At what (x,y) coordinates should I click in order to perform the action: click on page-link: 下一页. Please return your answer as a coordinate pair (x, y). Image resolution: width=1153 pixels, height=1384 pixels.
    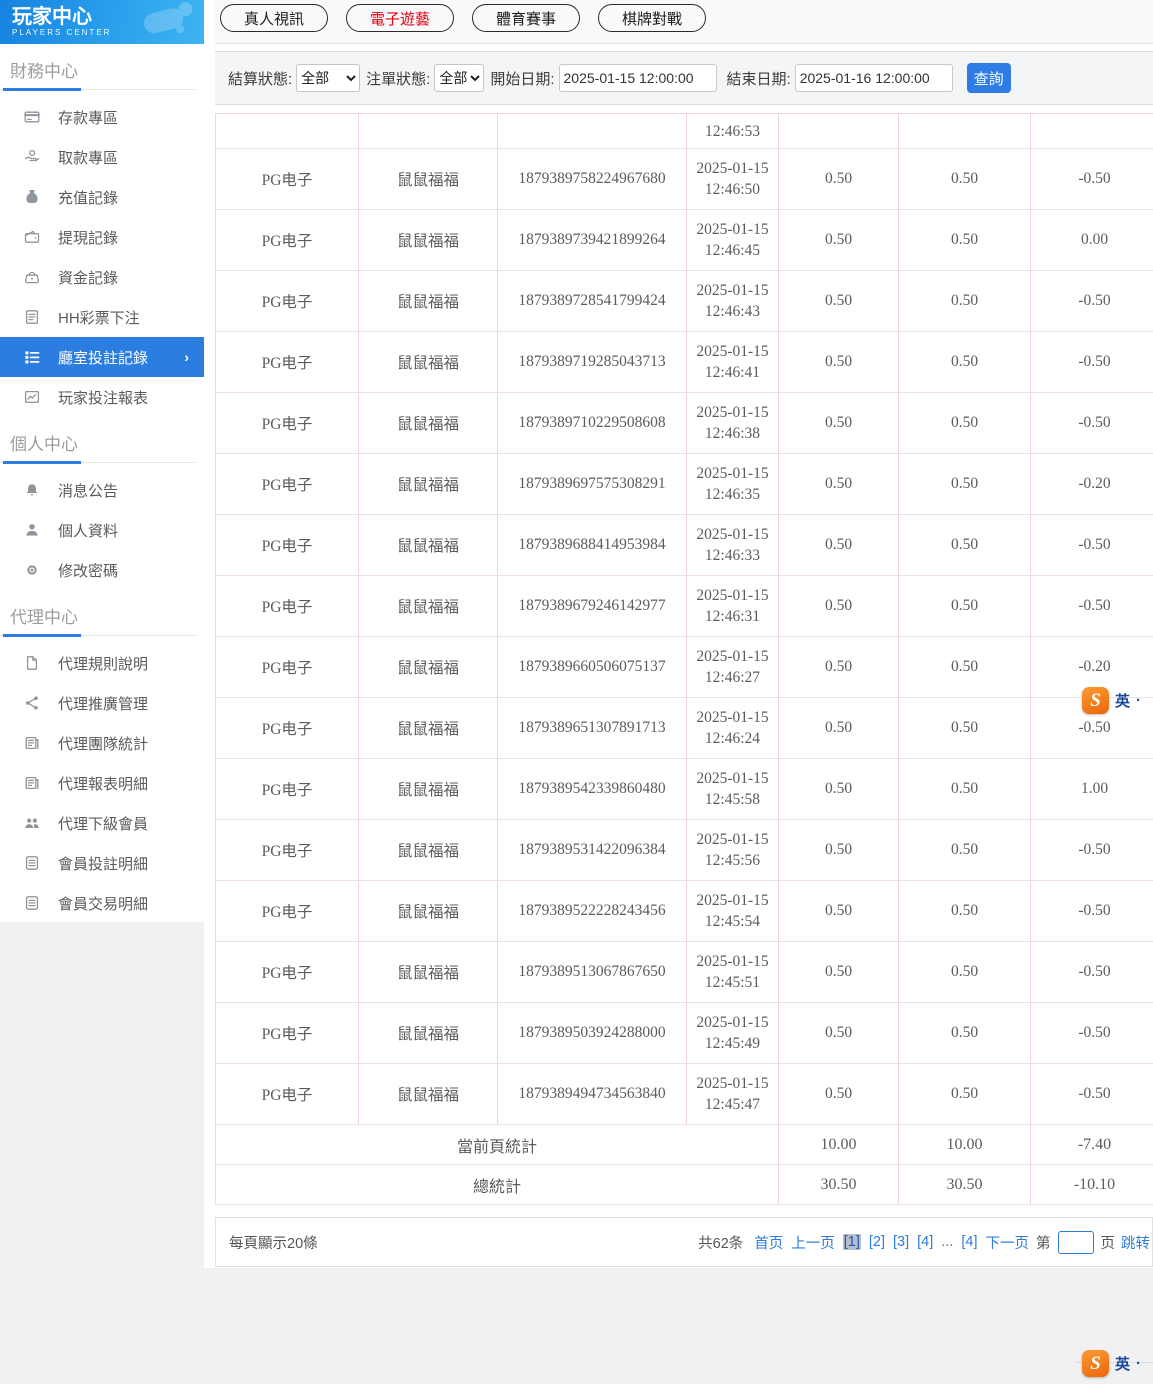
    Looking at the image, I should click on (1008, 1242).